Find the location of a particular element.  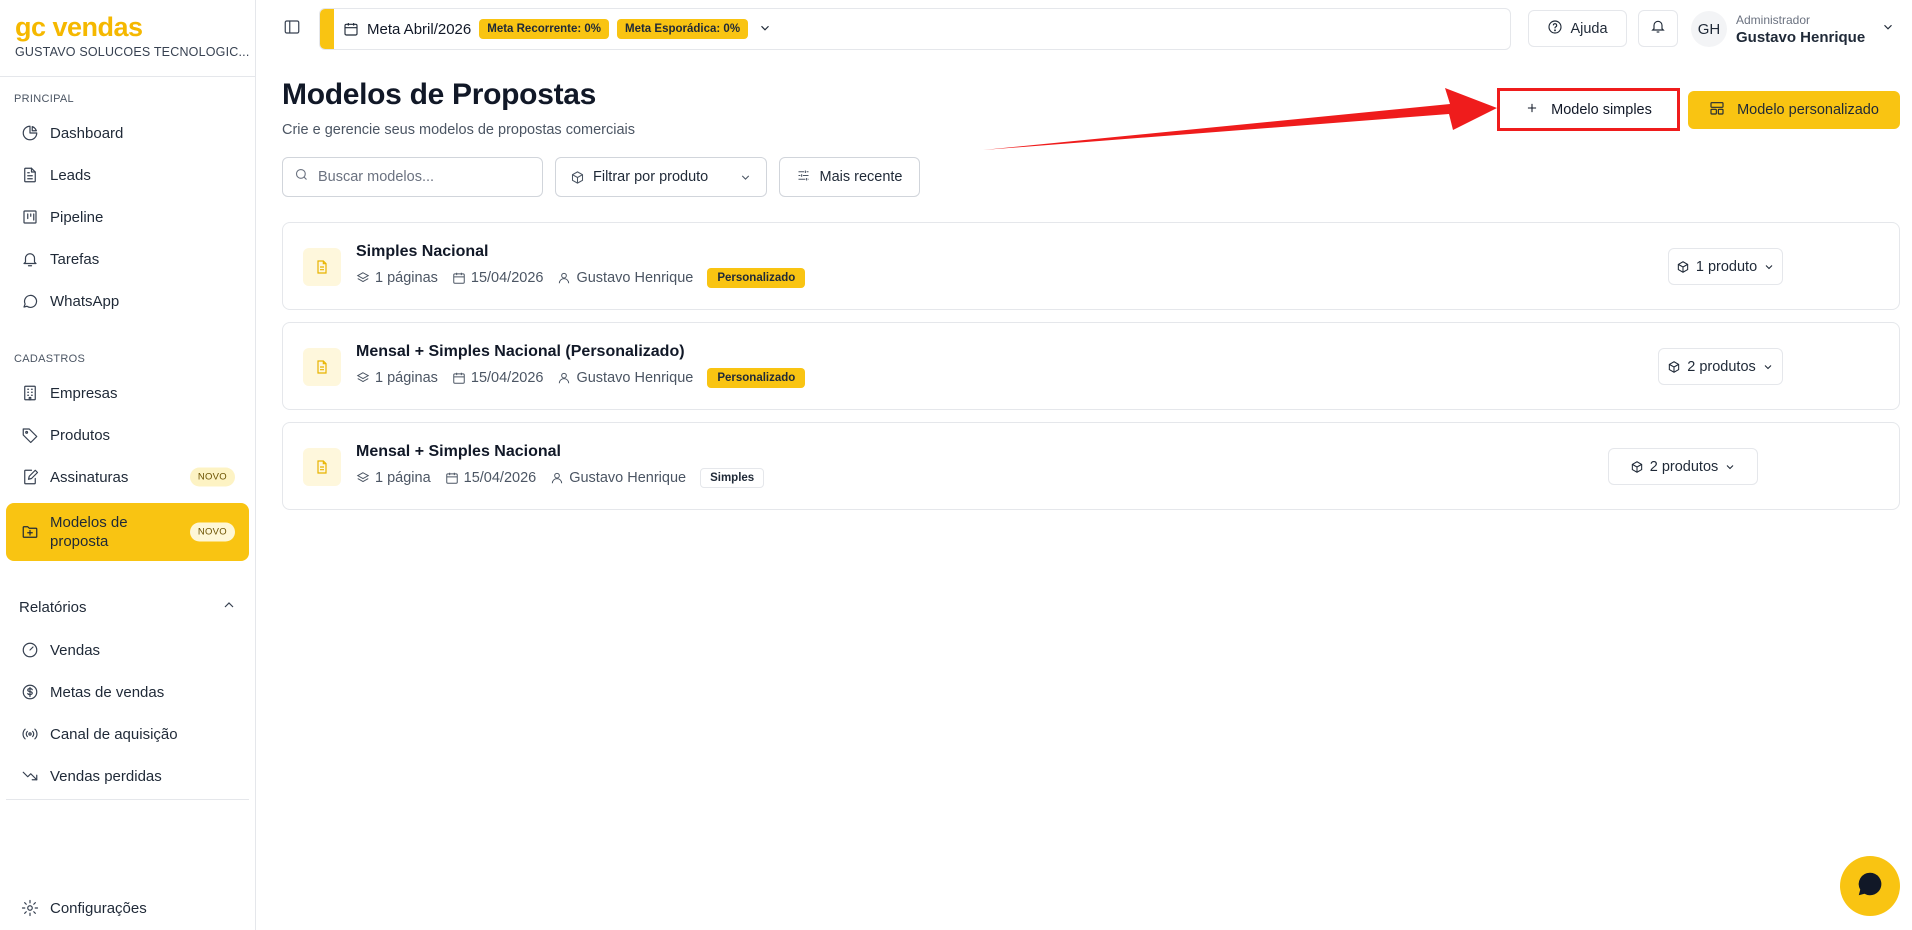

section-label-principal: PRINCIPAL is located at coordinates (44, 99).